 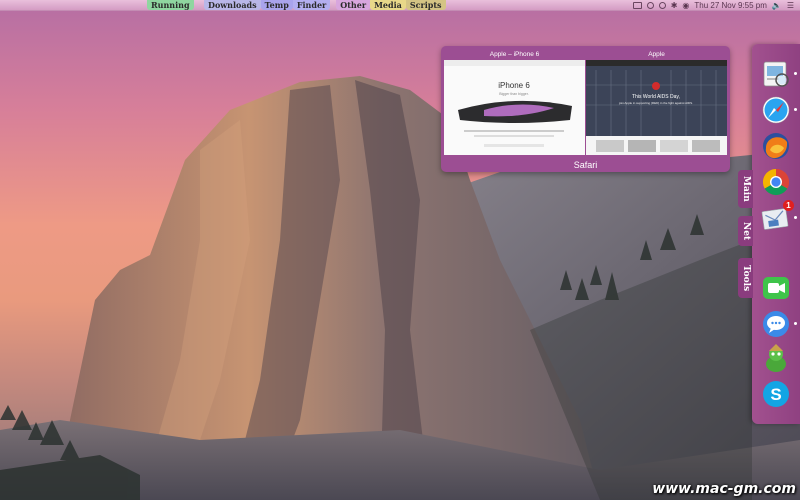 What do you see at coordinates (425, 5) in the screenshot?
I see `tab-scripts: Scripts` at bounding box center [425, 5].